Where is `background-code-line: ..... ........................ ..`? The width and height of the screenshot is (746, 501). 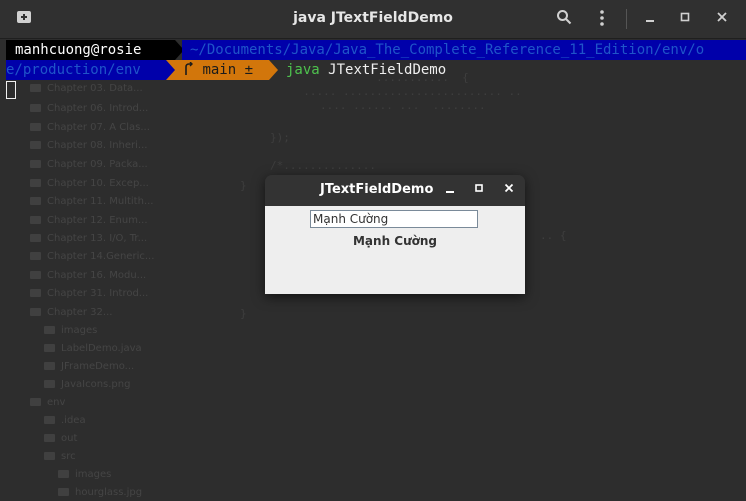 background-code-line: ..... ........................ .. is located at coordinates (406, 91).